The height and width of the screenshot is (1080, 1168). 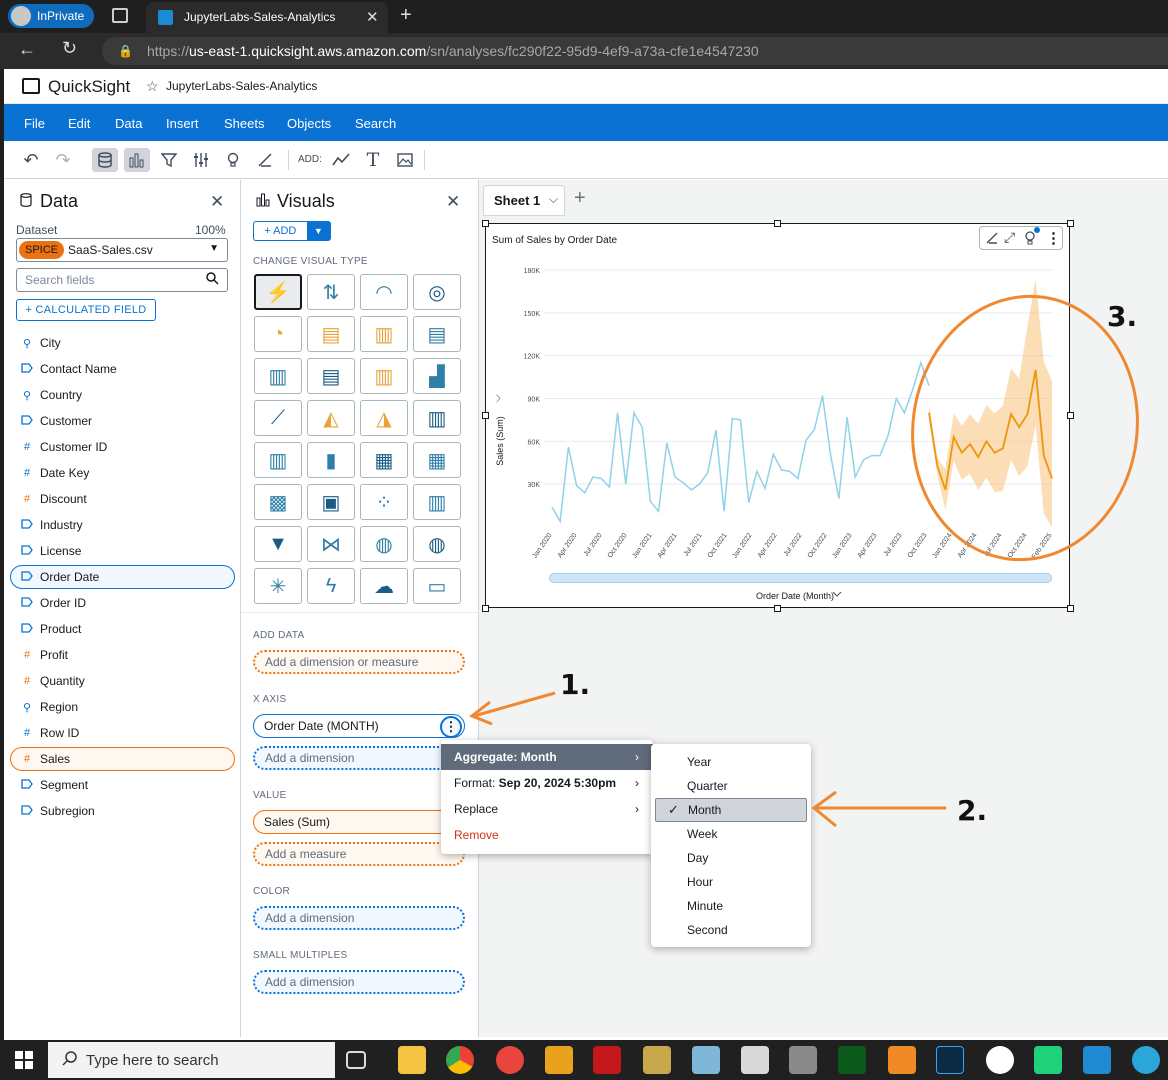 What do you see at coordinates (547, 809) in the screenshot?
I see `replace-menu-item: Replace ›` at bounding box center [547, 809].